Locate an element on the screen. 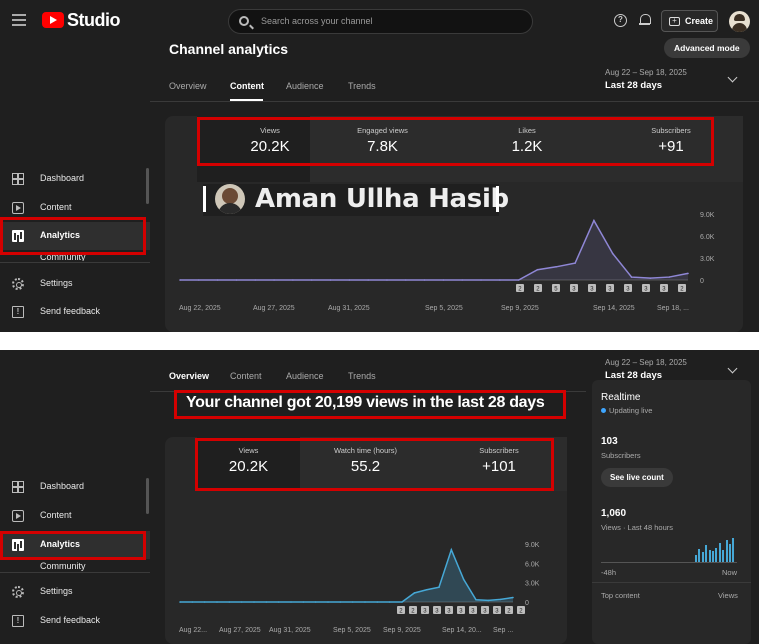  realtime-views-count: 1,060 is located at coordinates (614, 513).